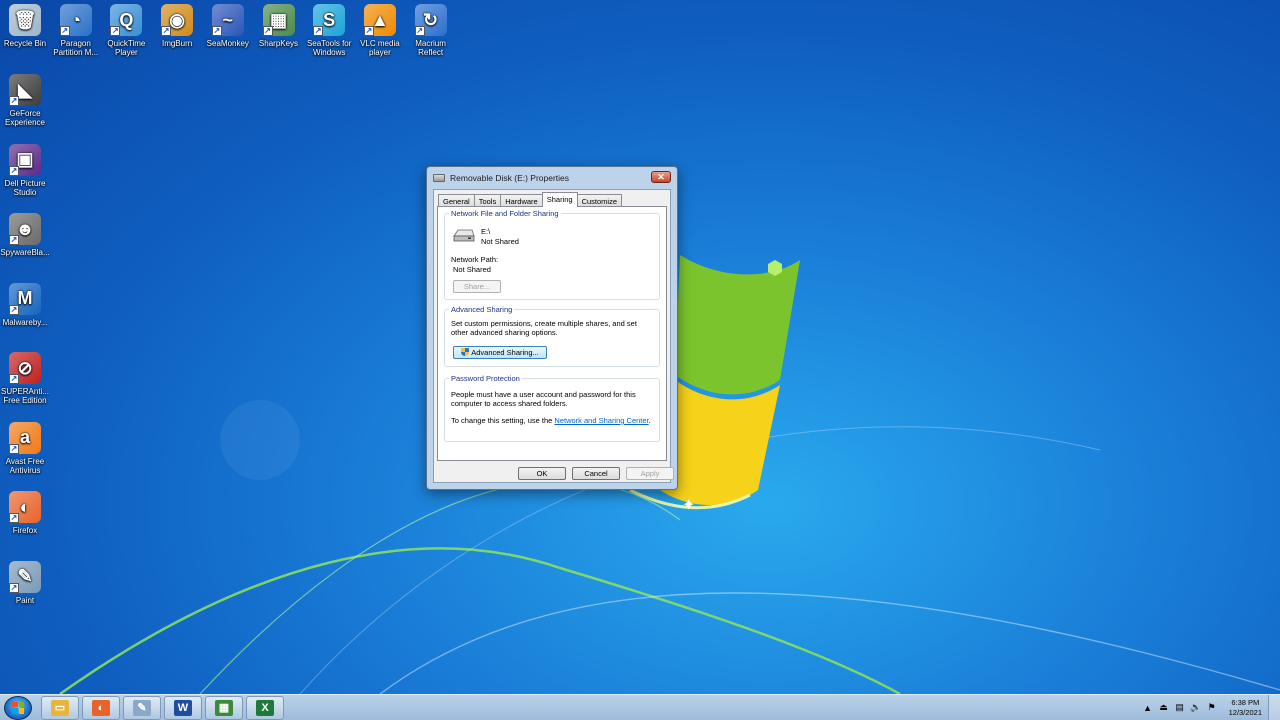 Image resolution: width=1280 pixels, height=720 pixels. I want to click on paint-icon: ✎, so click(142, 707).